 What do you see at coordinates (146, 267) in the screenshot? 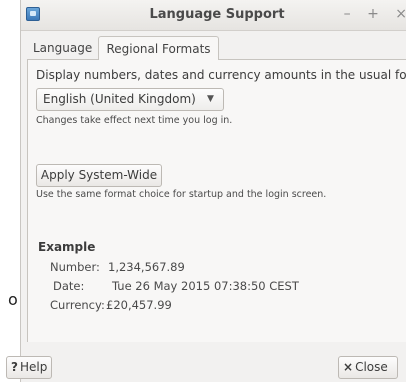
I see `example-value: 1,234,567.89` at bounding box center [146, 267].